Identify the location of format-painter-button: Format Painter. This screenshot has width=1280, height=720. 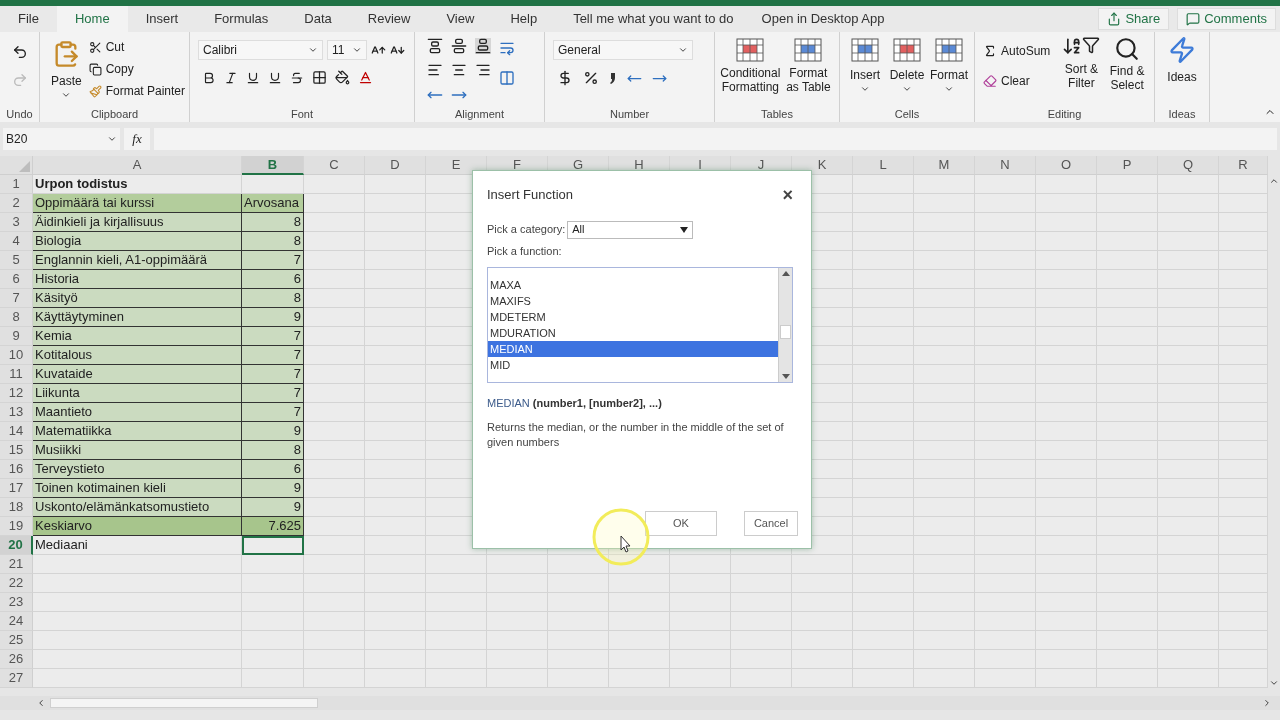
(136, 91).